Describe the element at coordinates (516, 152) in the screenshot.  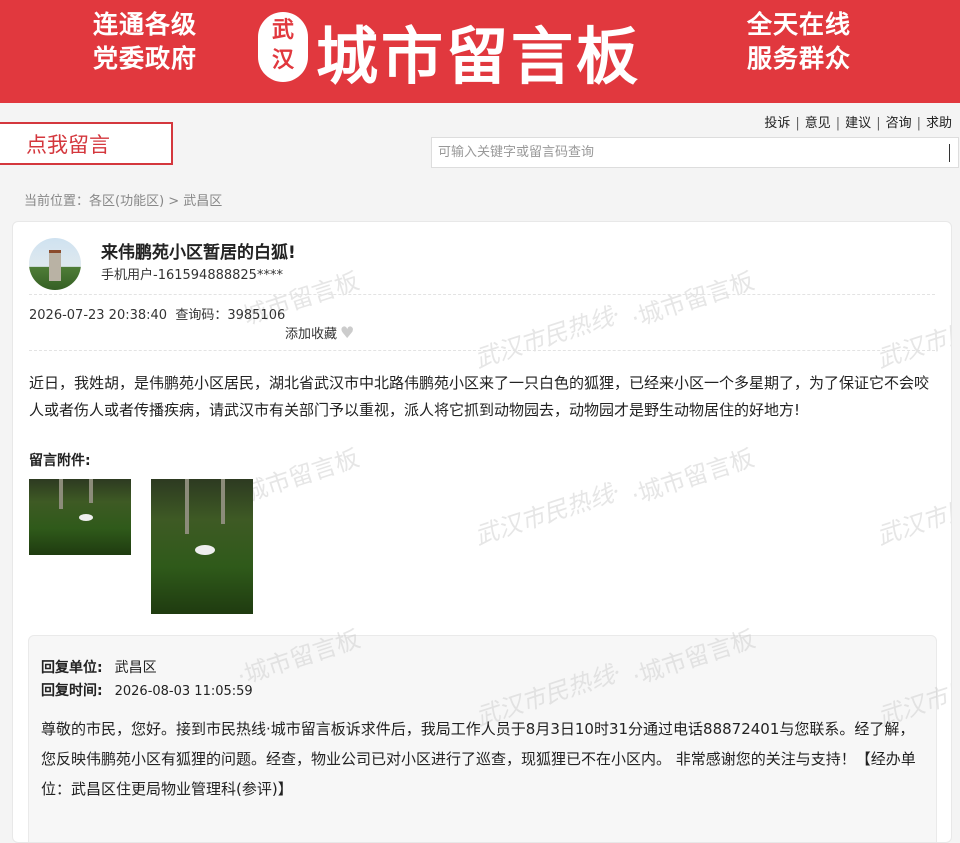
I see `search-placeholder: 可输入关键字或留言码查询` at that location.